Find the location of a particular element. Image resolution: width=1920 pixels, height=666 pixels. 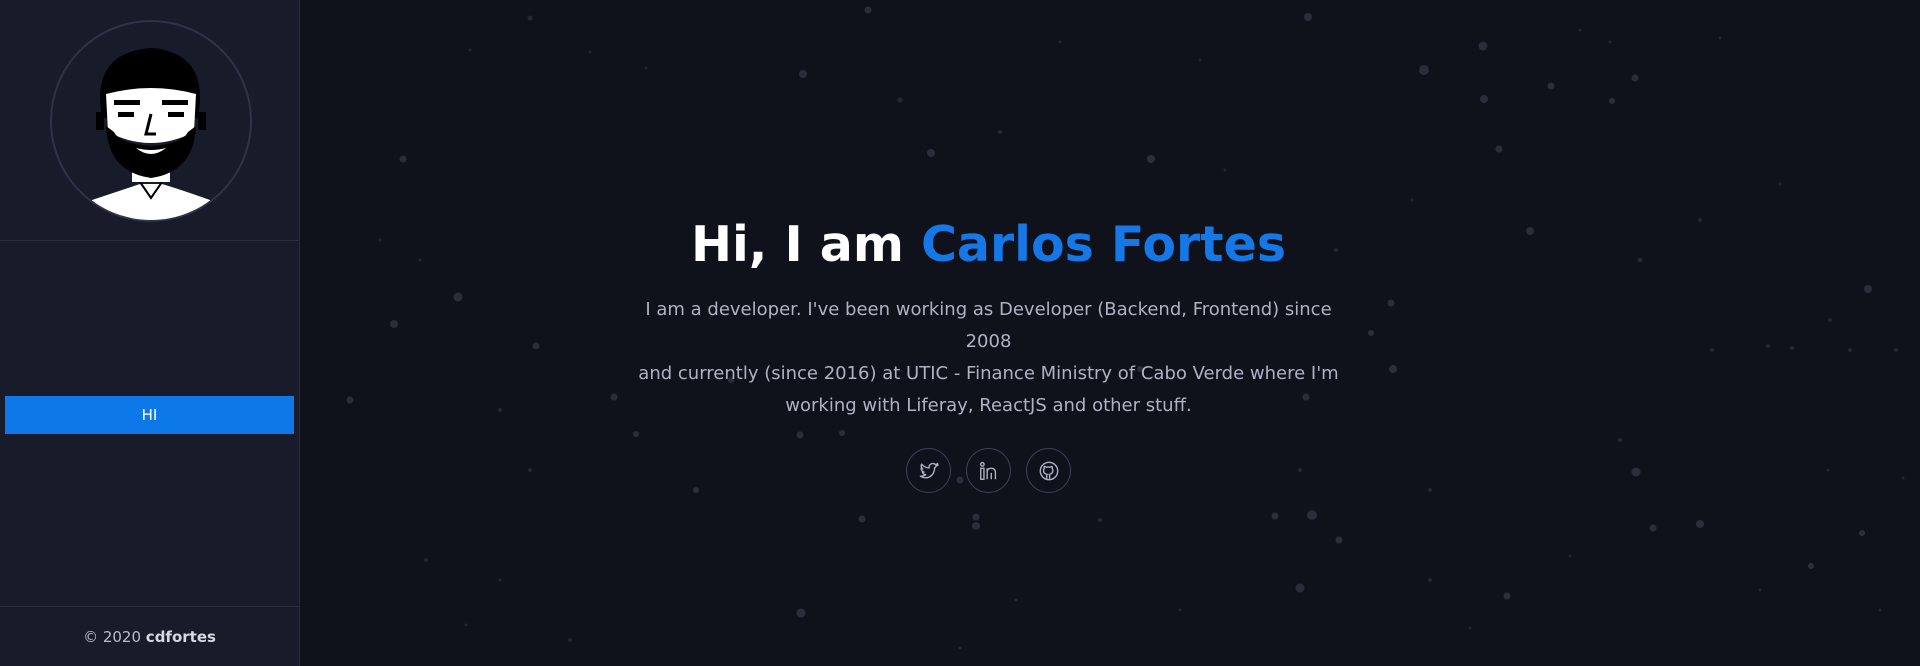

hero-name: Carlos Fortes is located at coordinates (1103, 244).